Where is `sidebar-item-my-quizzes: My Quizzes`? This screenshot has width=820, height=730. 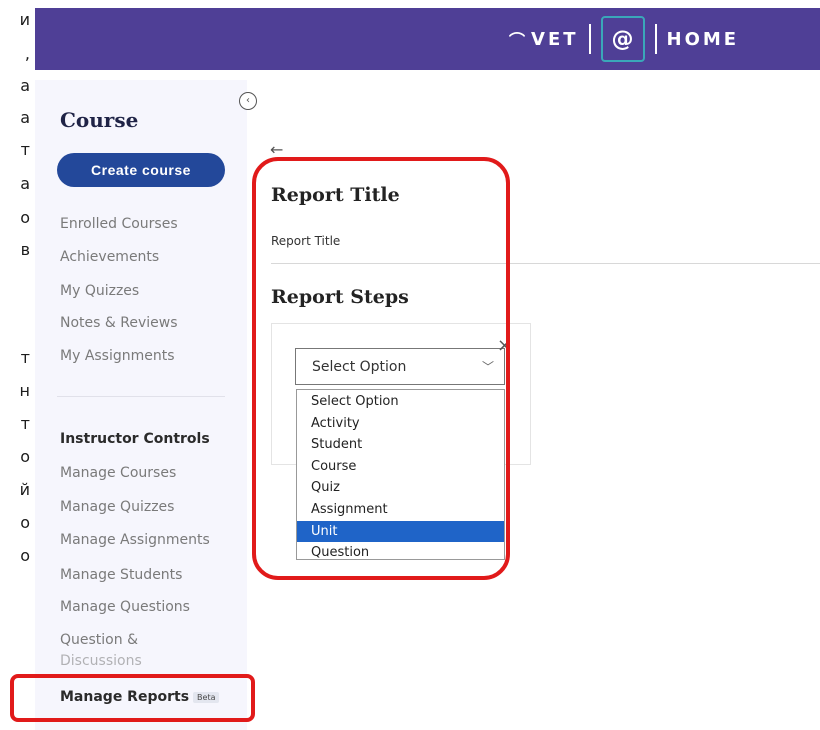
sidebar-item-my-quizzes: My Quizzes is located at coordinates (99, 291).